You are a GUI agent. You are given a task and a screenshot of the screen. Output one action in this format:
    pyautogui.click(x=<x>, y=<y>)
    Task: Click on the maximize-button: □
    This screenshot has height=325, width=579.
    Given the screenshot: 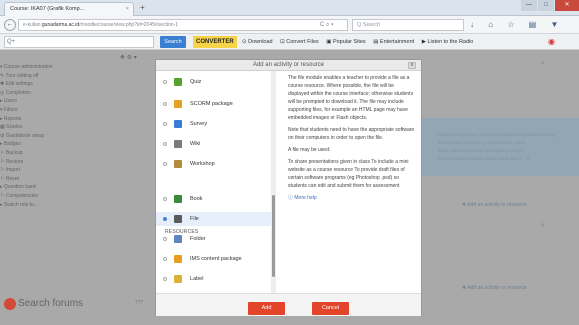 What is the action you would take?
    pyautogui.click(x=546, y=5)
    